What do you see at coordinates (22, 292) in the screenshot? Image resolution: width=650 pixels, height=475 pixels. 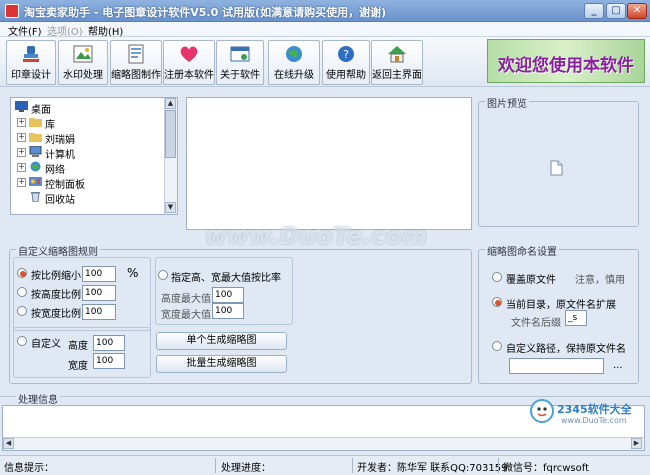 I see `height-ratio-radio` at bounding box center [22, 292].